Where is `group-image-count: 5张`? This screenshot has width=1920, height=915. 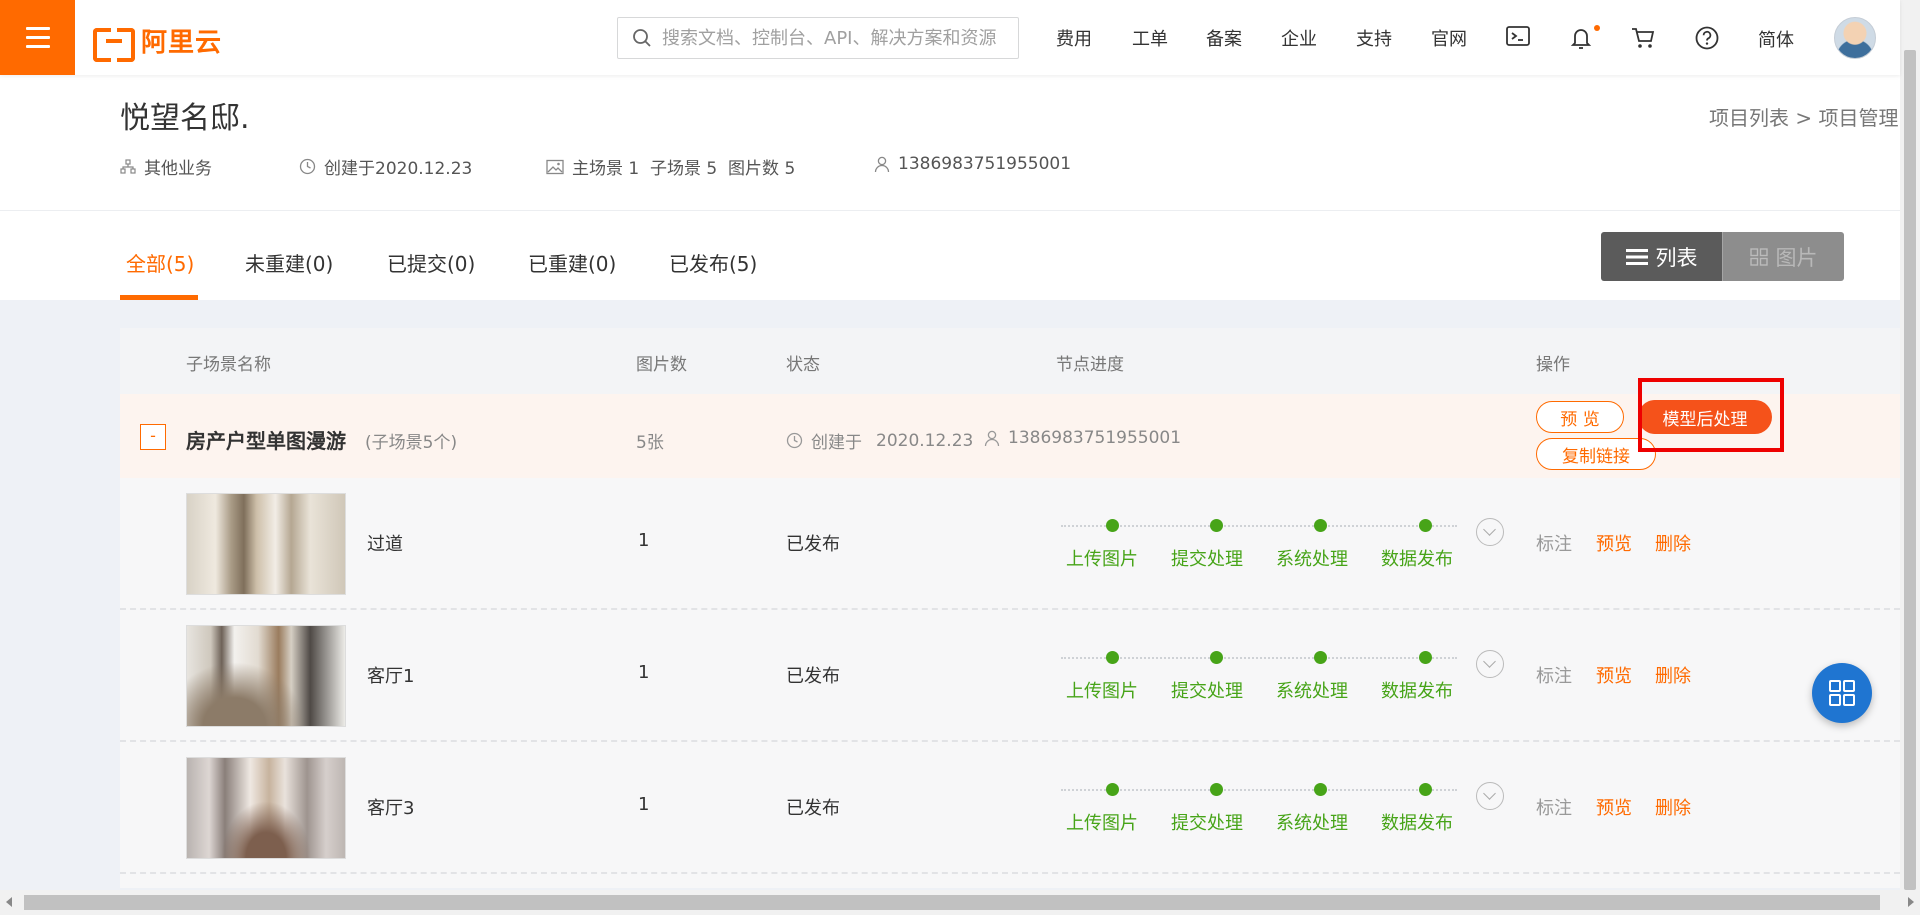
group-image-count: 5张 is located at coordinates (650, 443).